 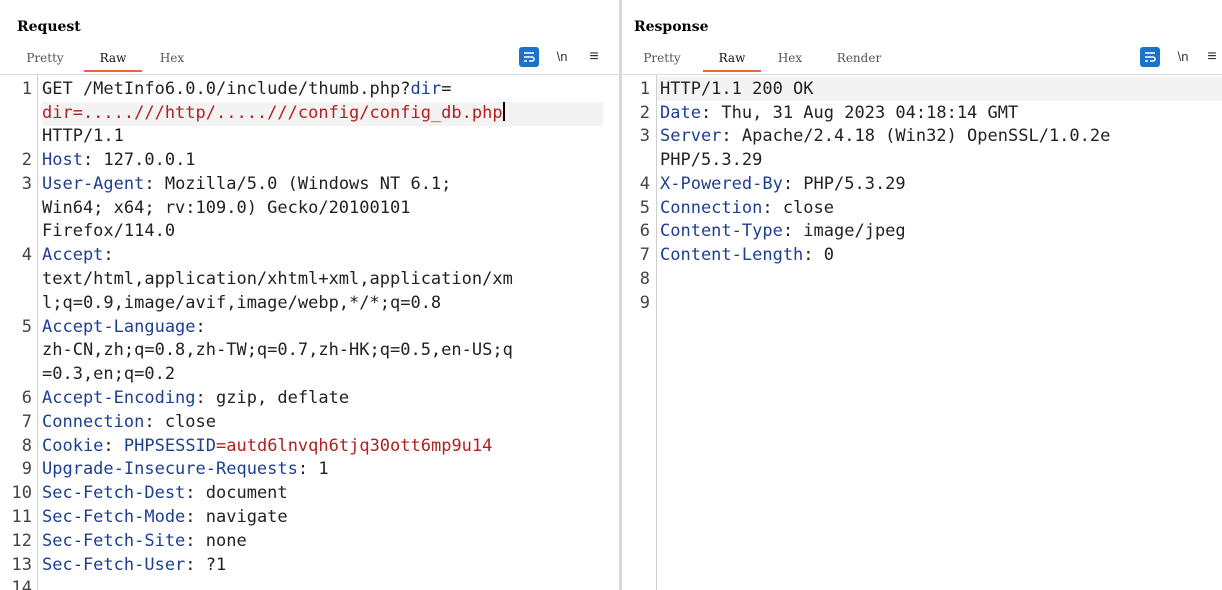 What do you see at coordinates (83, 136) in the screenshot?
I see `request-line-1-wrap2: HTTP/1.1` at bounding box center [83, 136].